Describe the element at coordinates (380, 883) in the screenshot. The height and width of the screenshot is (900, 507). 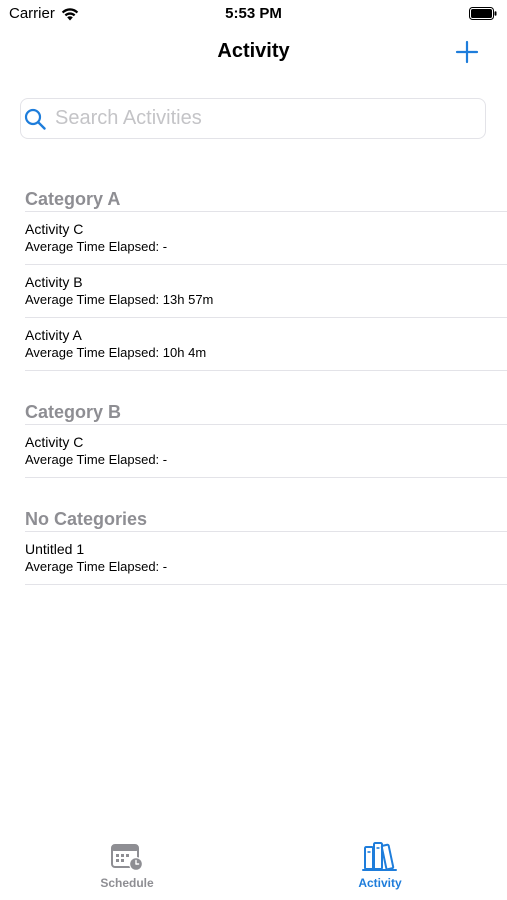
I see `tab-label: Activity` at that location.